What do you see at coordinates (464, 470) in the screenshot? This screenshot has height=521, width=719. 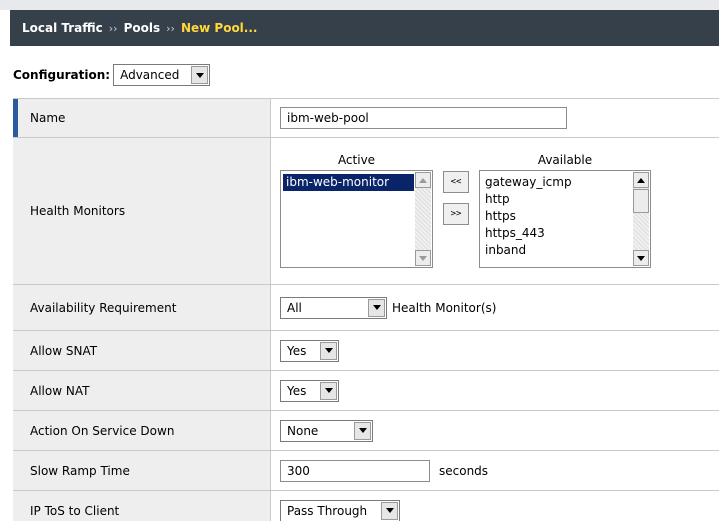 I see `slow-ramp-time-unit: seconds` at bounding box center [464, 470].